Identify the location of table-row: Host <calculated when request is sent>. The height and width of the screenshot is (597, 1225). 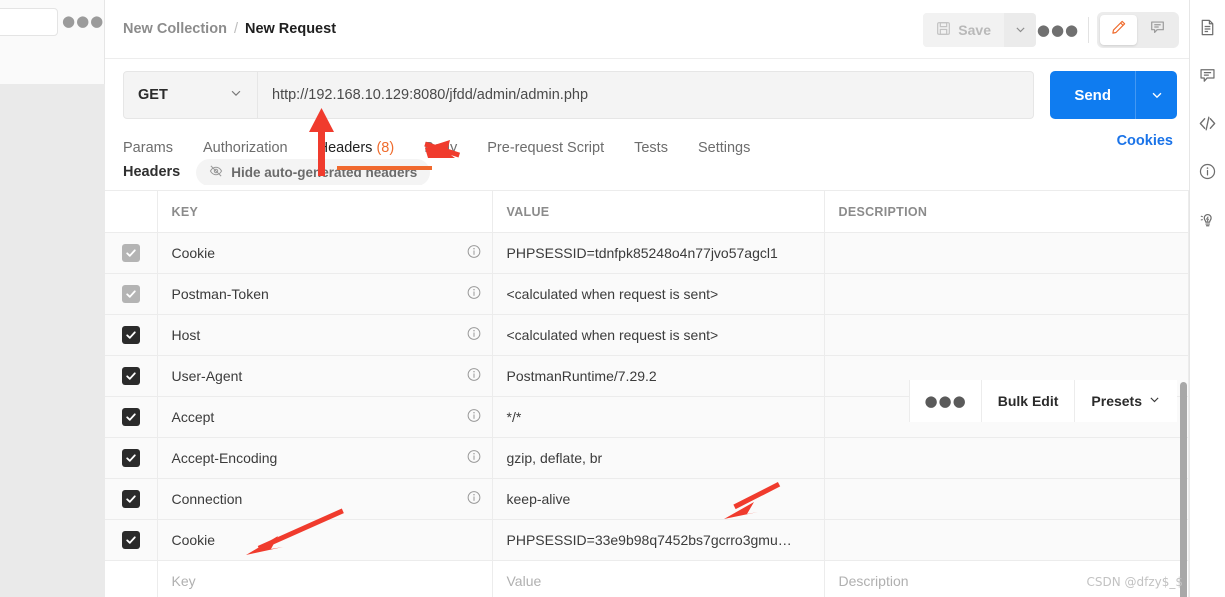
(647, 335).